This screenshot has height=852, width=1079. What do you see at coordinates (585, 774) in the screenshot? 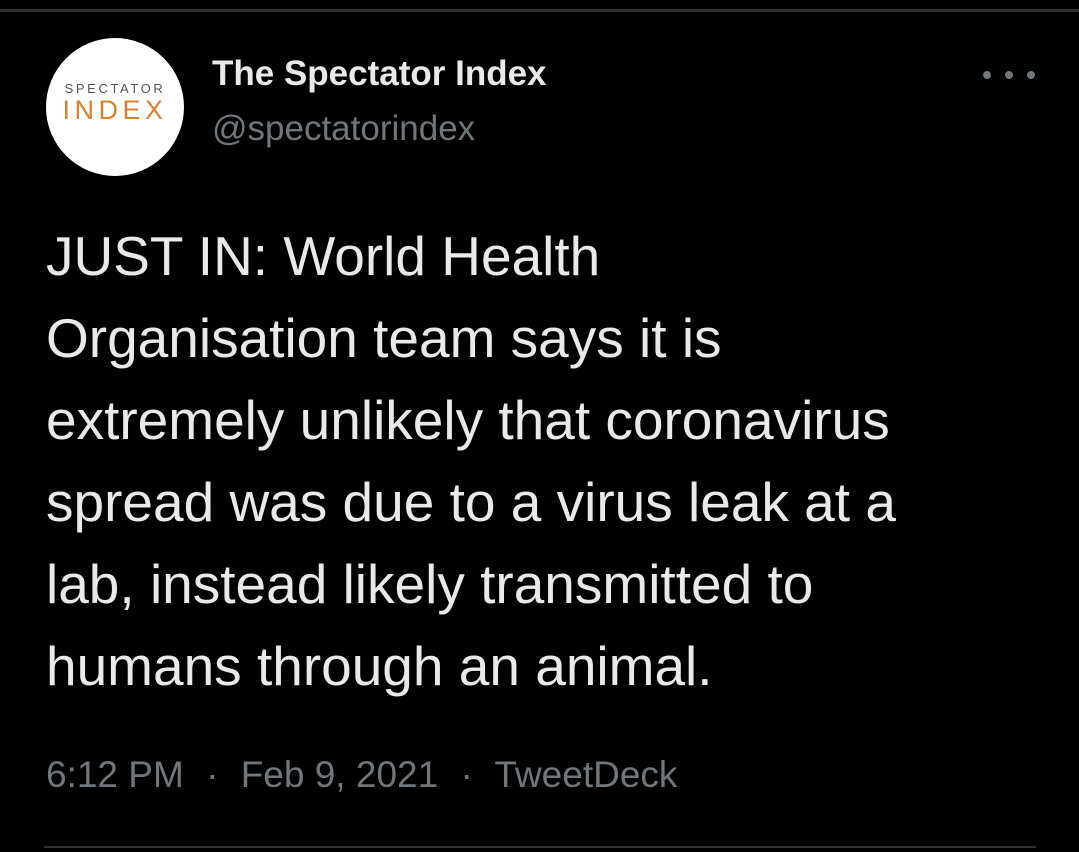
I see `tweet-source: TweetDeck` at bounding box center [585, 774].